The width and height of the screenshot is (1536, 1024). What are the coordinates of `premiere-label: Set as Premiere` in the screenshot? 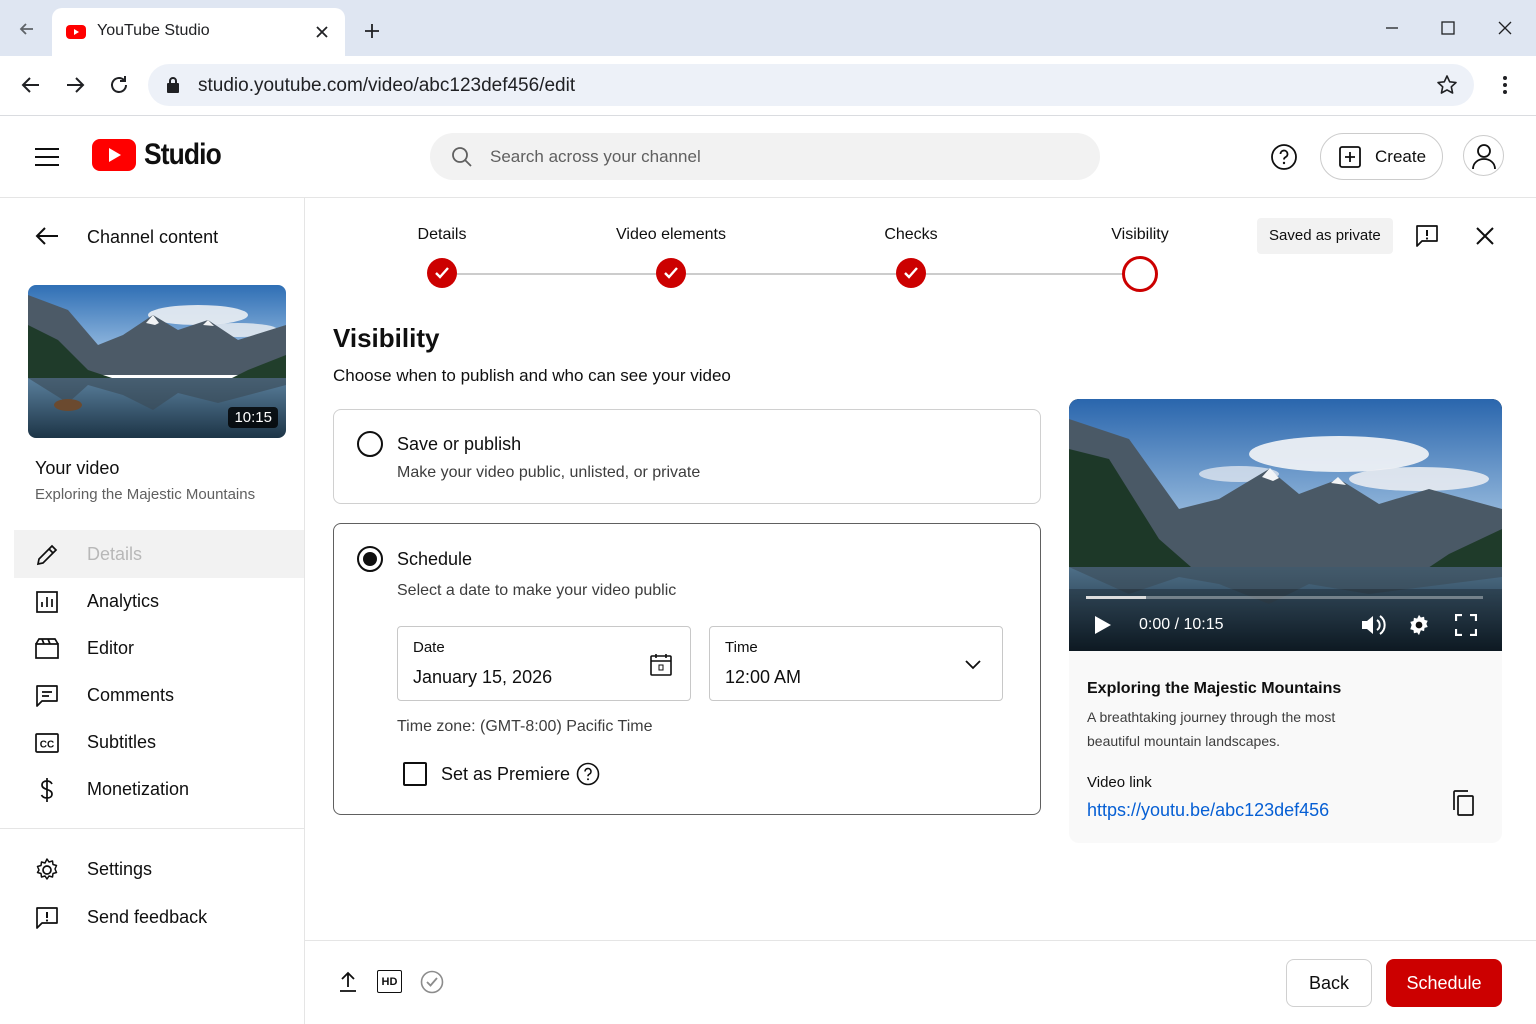 It's located at (505, 774).